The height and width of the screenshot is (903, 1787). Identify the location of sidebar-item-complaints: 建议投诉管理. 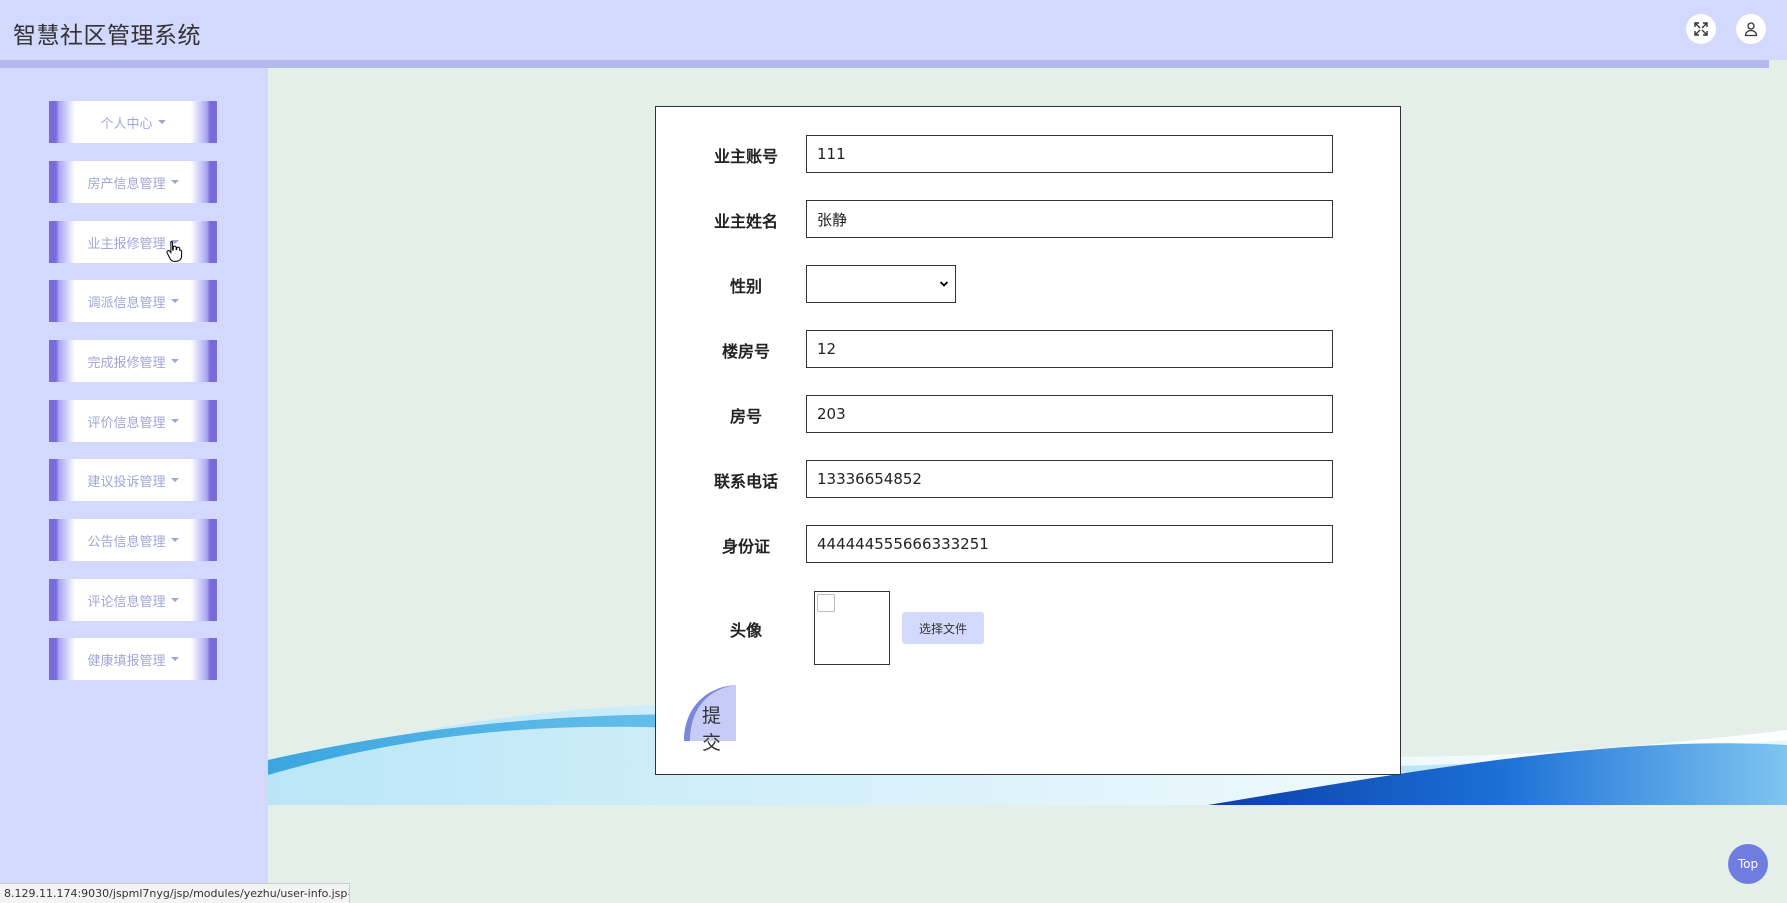
(133, 480).